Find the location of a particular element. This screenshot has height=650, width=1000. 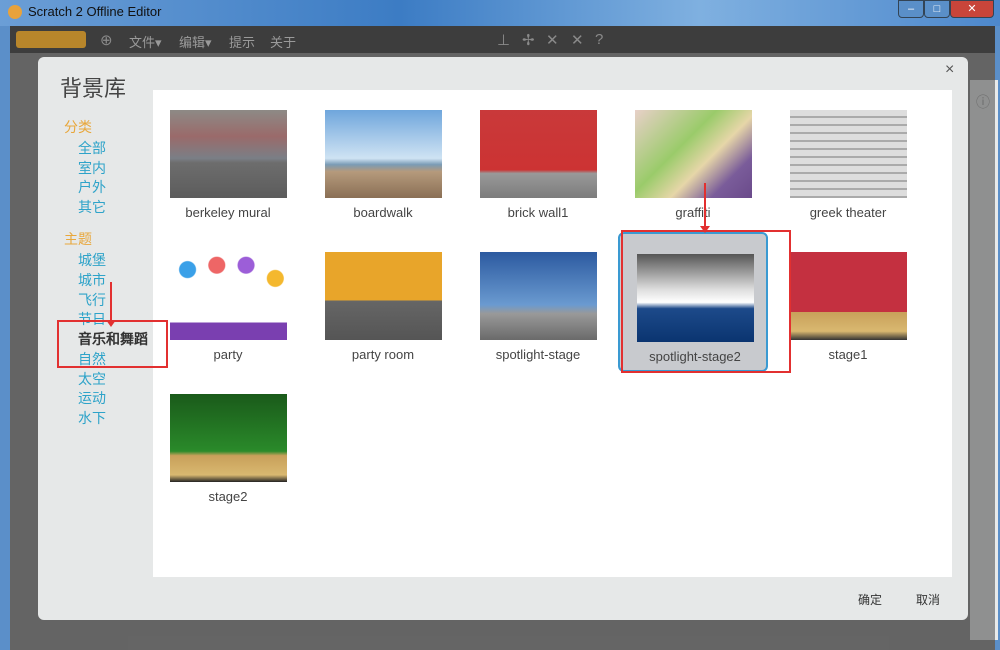

item-label: brick wall1 is located at coordinates (538, 212).